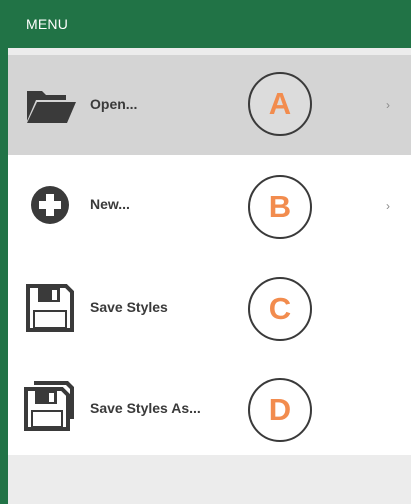 This screenshot has height=504, width=411. I want to click on floppy-disk-icon, so click(50, 308).